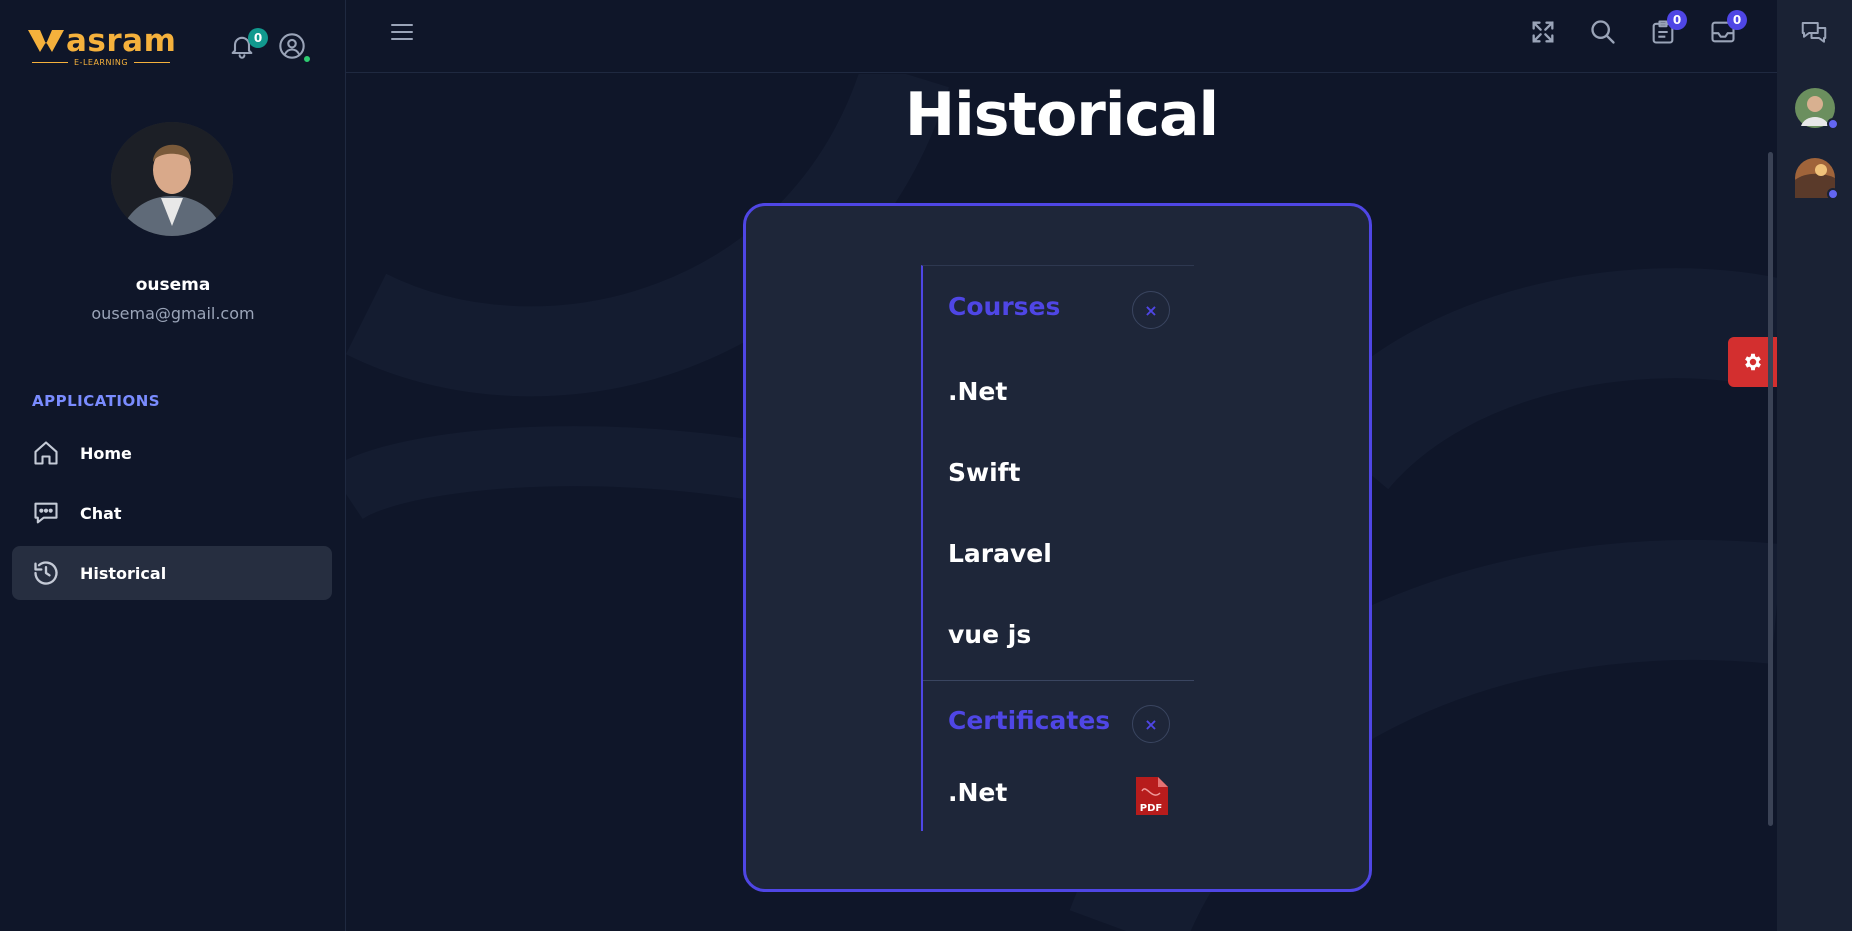 The width and height of the screenshot is (1852, 931). Describe the element at coordinates (1058, 680) in the screenshot. I see `section-divider` at that location.